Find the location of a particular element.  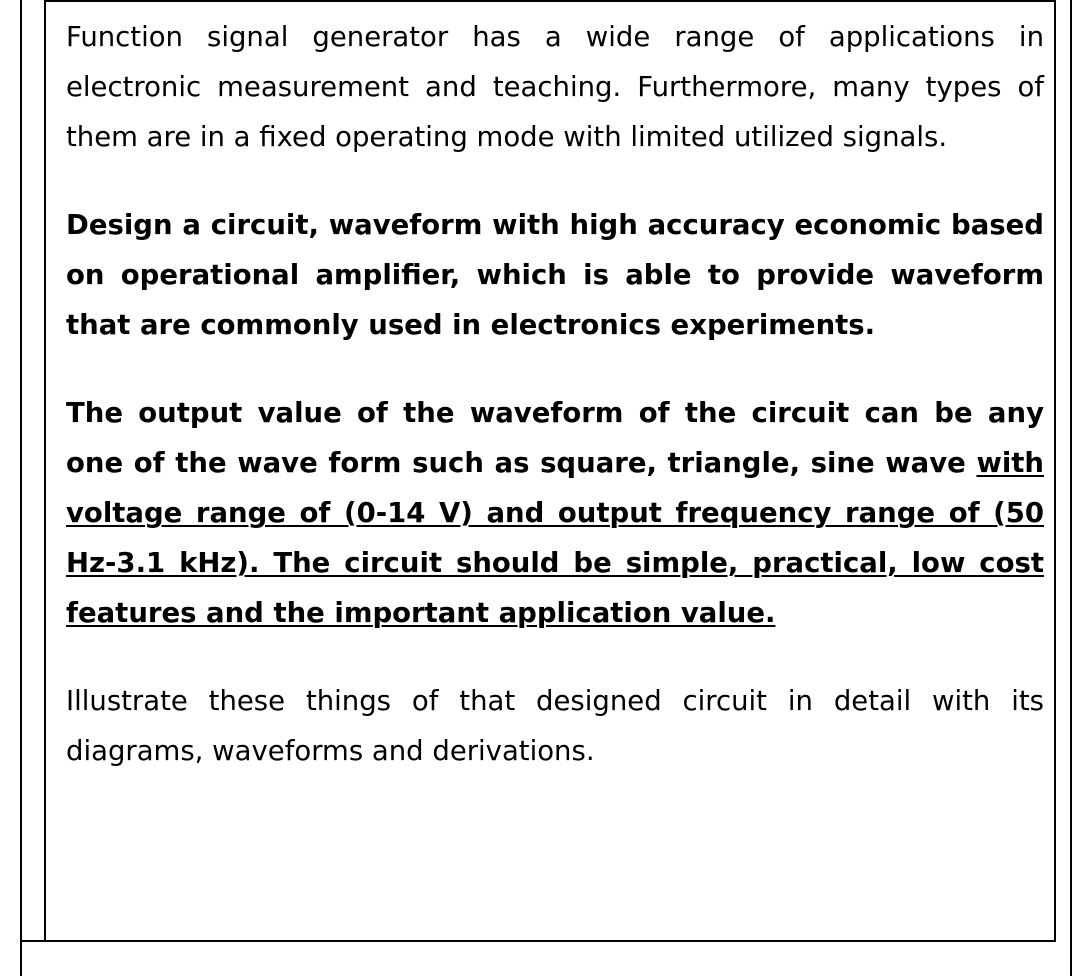

outer-right-border is located at coordinates (1071, 488).